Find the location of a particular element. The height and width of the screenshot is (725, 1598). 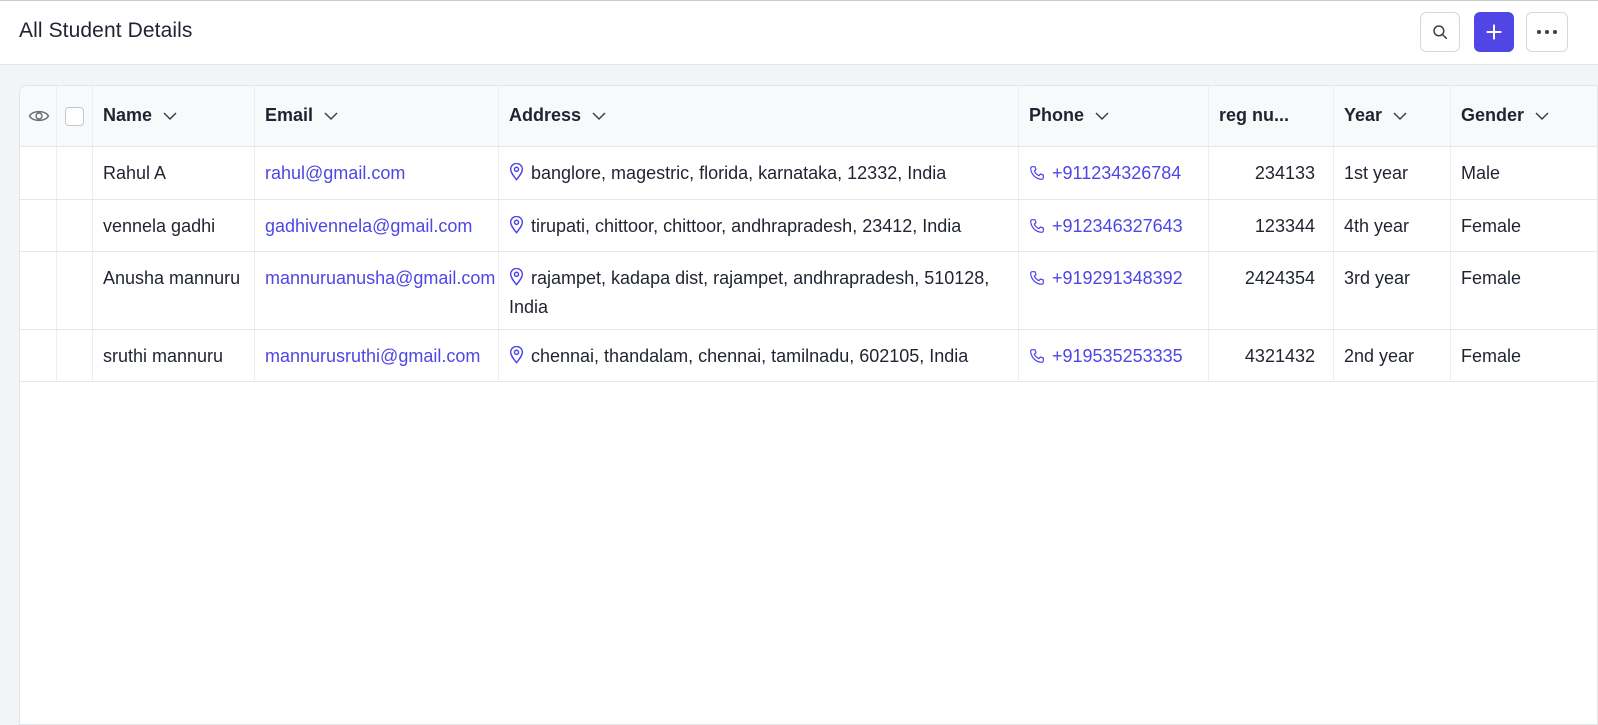

page-title: All Student Details is located at coordinates (106, 30).